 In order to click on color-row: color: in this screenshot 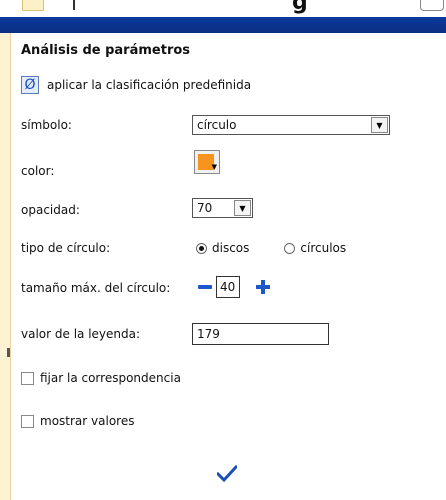, I will do `click(37, 171)`.